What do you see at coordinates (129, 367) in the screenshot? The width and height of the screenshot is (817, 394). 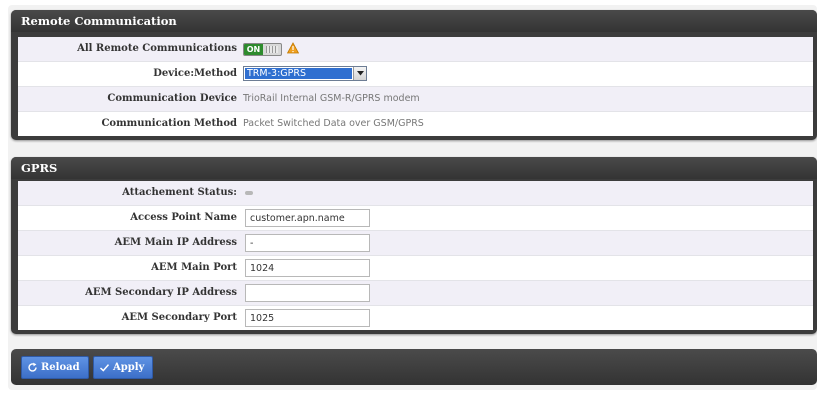 I see `apply-label: Apply` at bounding box center [129, 367].